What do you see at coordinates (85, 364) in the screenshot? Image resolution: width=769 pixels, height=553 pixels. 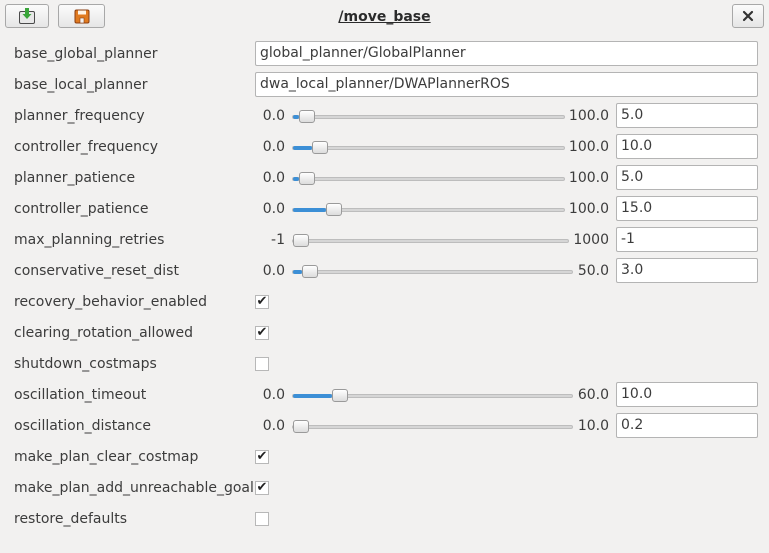 I see `param-label: shutdown_costmaps` at bounding box center [85, 364].